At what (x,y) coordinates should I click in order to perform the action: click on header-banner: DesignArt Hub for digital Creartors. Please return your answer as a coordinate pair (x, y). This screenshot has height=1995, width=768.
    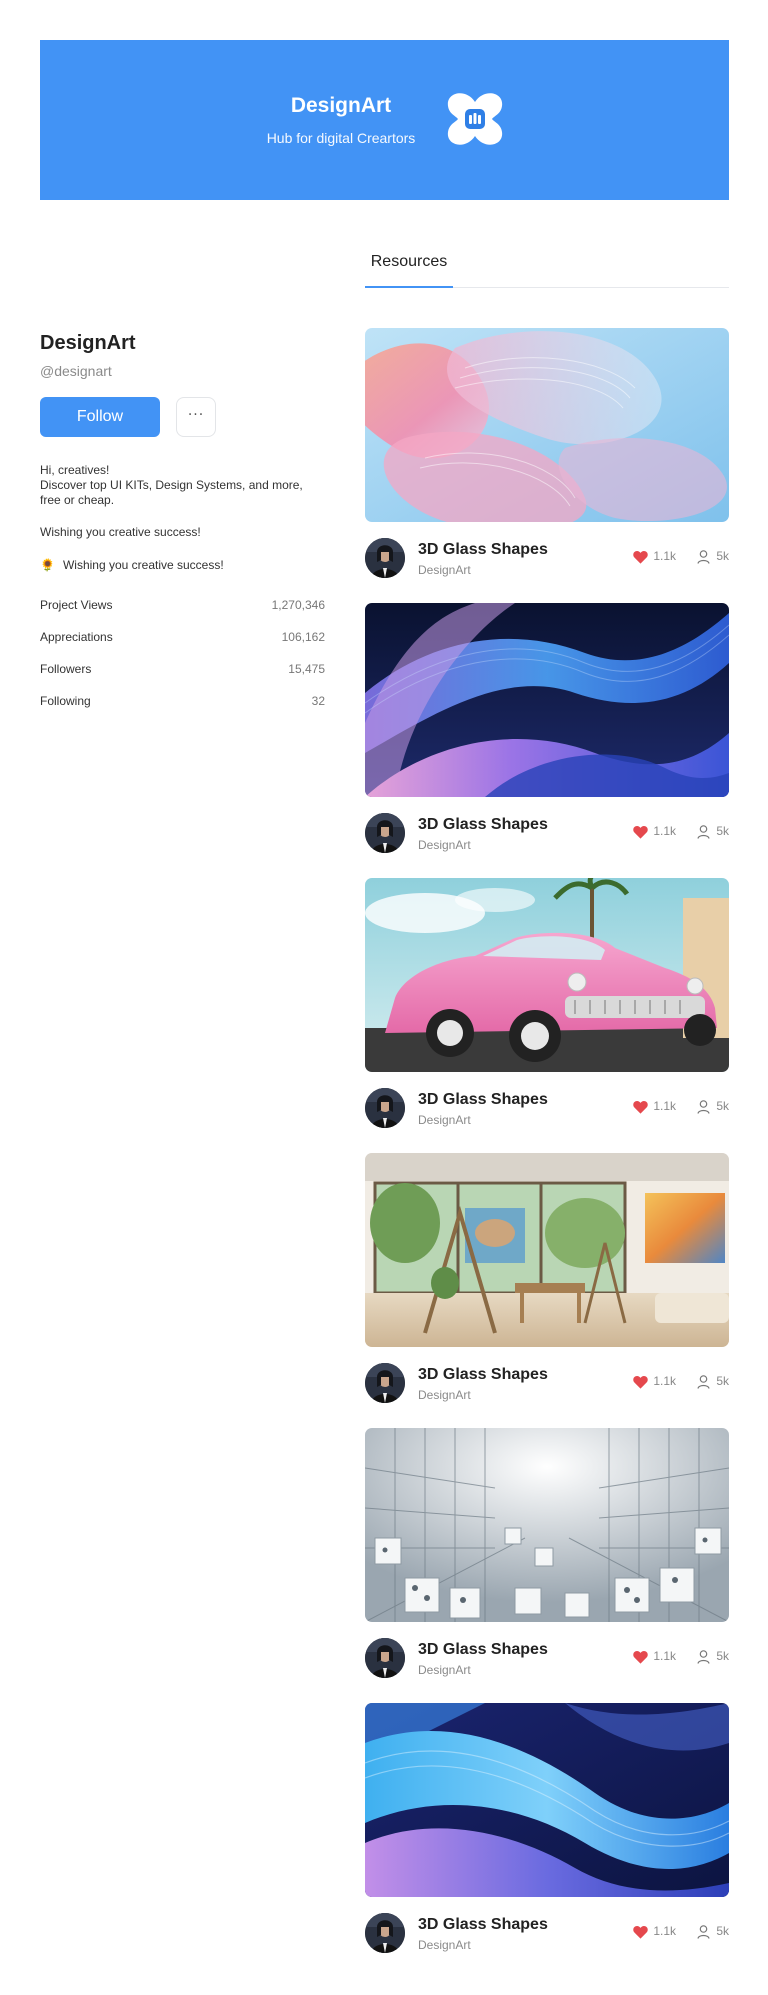
    Looking at the image, I should click on (384, 120).